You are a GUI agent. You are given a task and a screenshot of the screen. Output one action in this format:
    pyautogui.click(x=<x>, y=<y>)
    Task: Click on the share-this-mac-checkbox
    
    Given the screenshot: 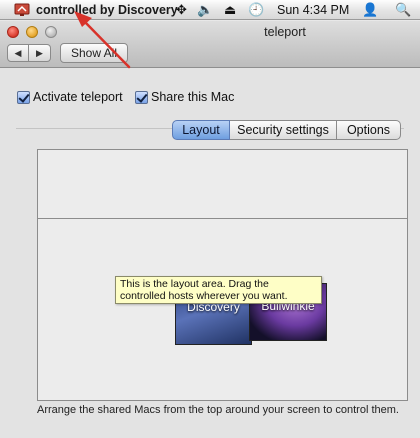 What is the action you would take?
    pyautogui.click(x=141, y=97)
    